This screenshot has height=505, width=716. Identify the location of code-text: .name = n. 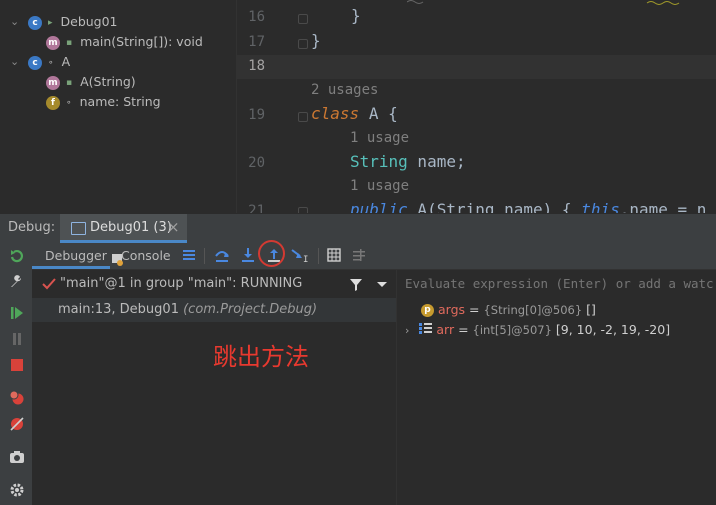
(663, 206).